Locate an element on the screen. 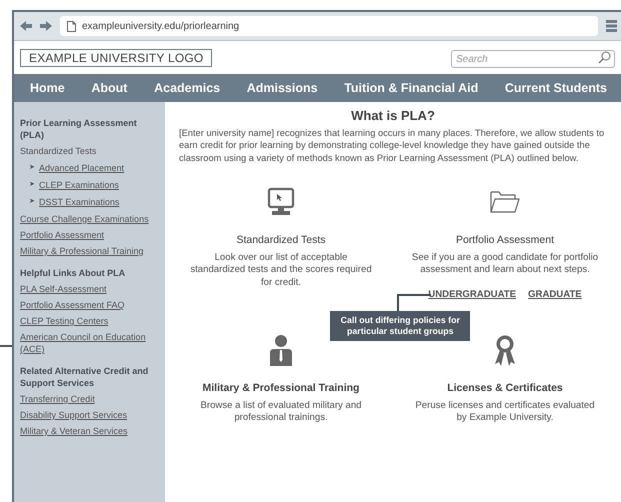 The image size is (621, 502). sidebar-link: DSST Examinations is located at coordinates (79, 202).